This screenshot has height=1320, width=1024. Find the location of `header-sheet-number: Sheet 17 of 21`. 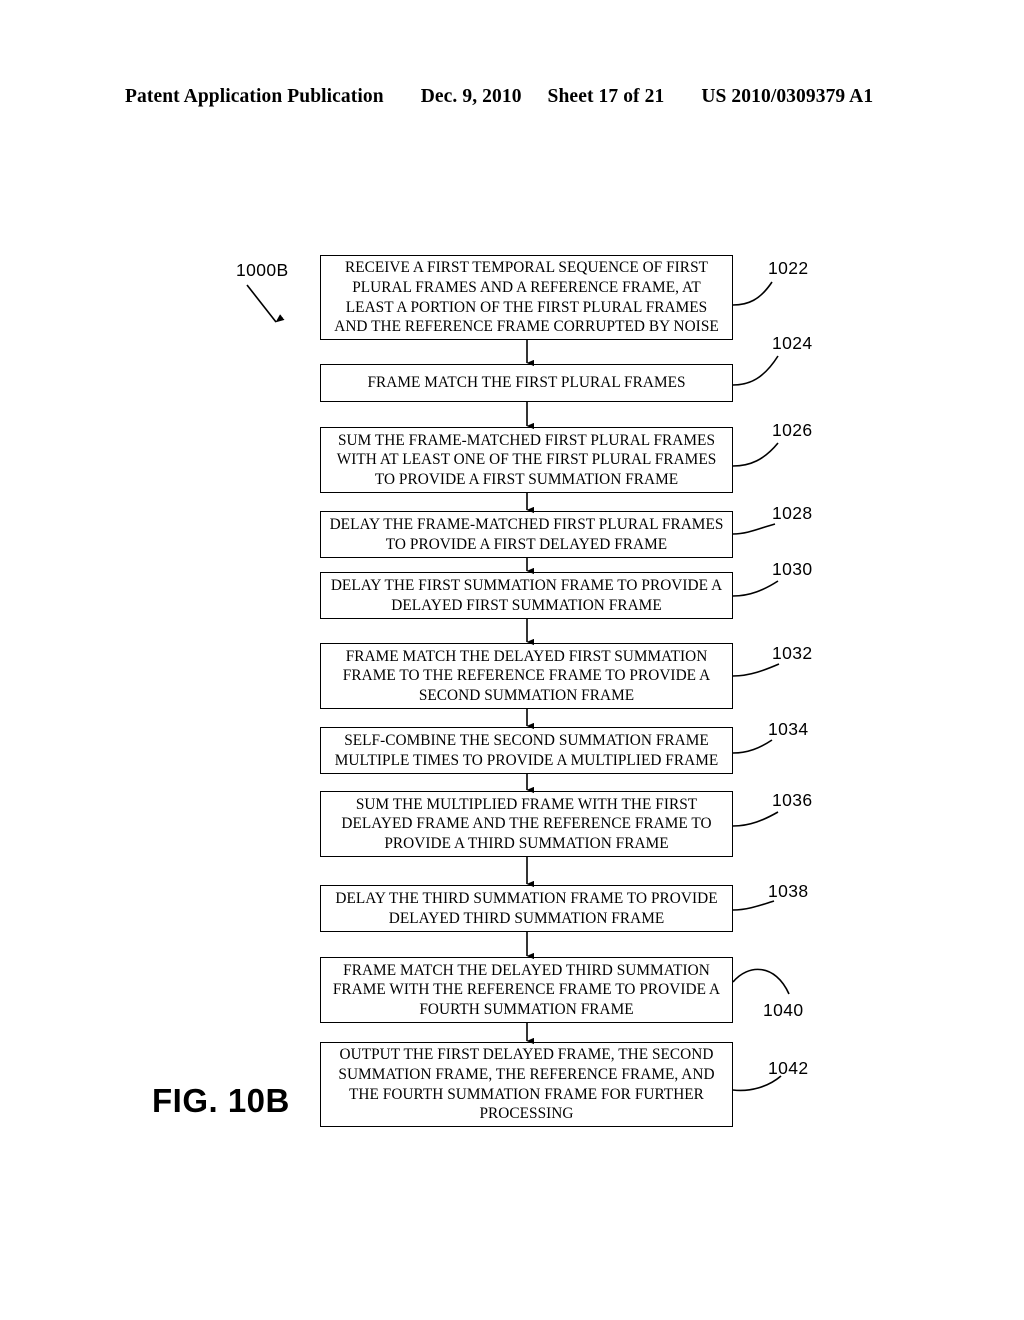

header-sheet-number: Sheet 17 of 21 is located at coordinates (606, 96).